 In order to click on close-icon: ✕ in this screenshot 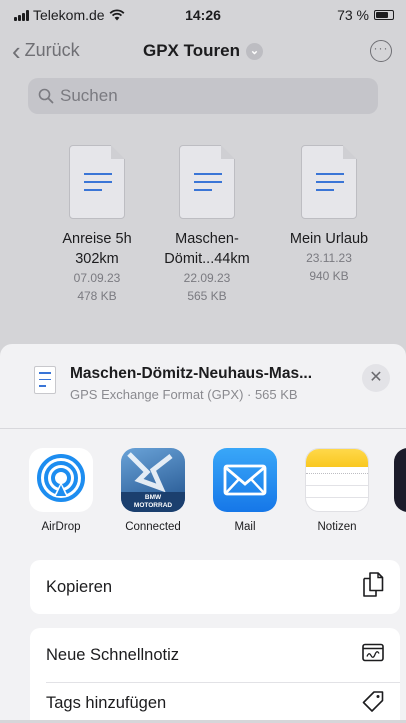, I will do `click(376, 377)`.